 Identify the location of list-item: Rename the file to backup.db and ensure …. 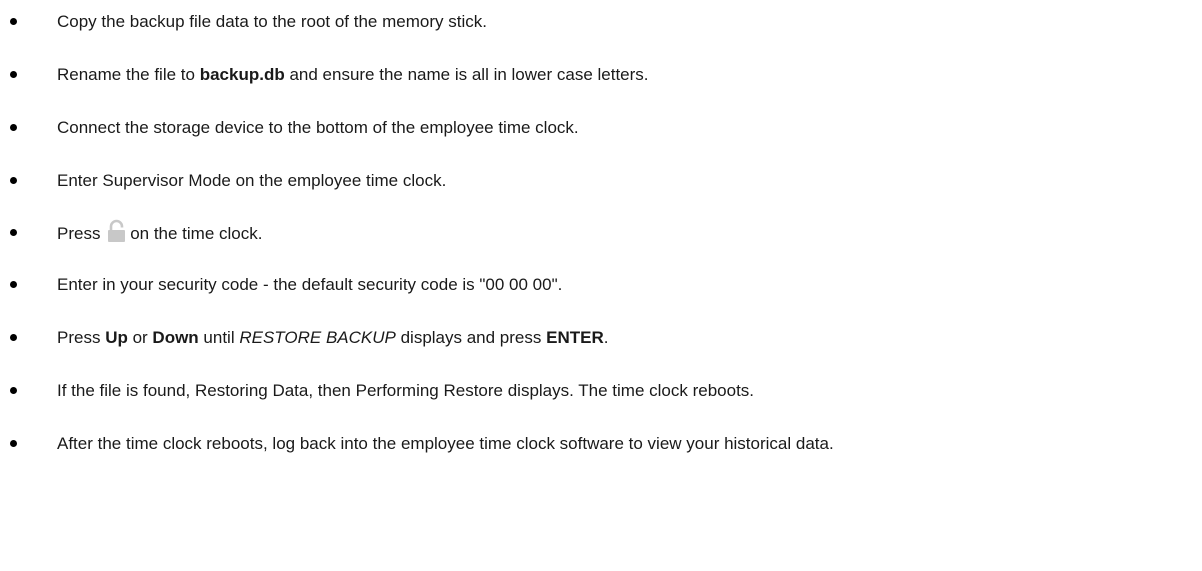
(601, 75).